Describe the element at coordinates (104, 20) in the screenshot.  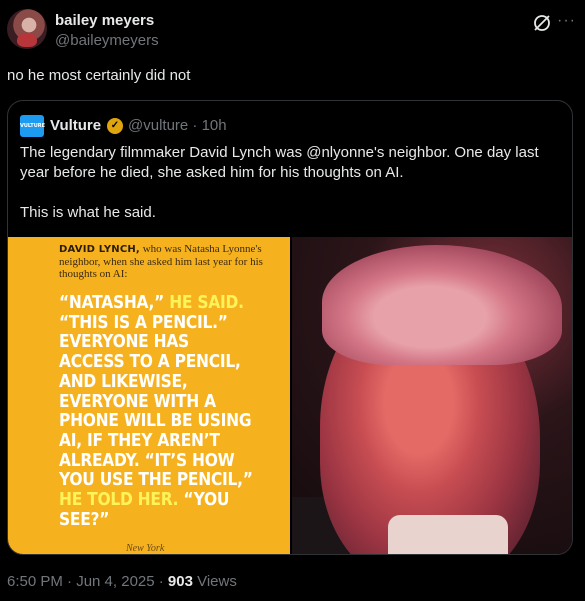
I see `author-name: bailey meyers` at that location.